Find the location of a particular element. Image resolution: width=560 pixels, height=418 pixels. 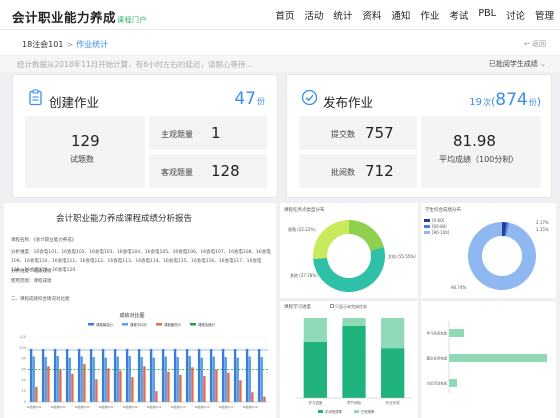

question-total-tile: 129 试题数 is located at coordinates (85, 152).